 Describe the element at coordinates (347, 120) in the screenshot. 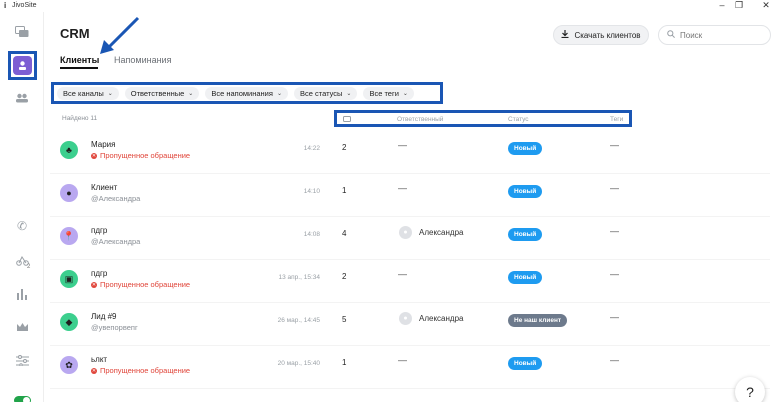

I see `messages-column-icon` at that location.